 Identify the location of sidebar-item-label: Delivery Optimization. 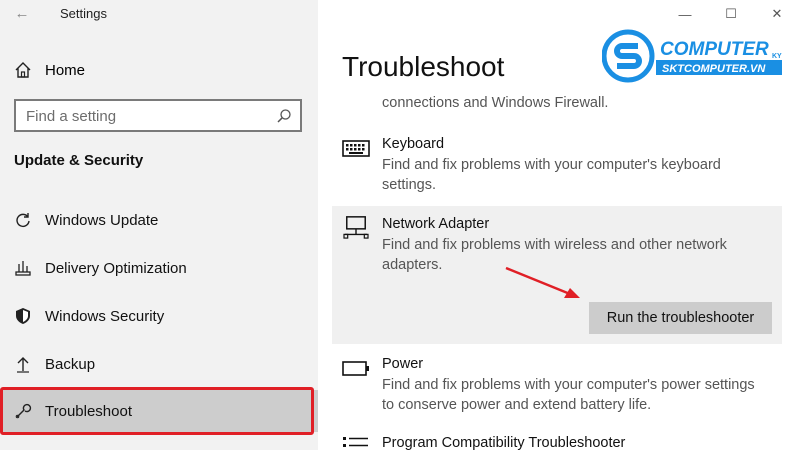
(116, 268).